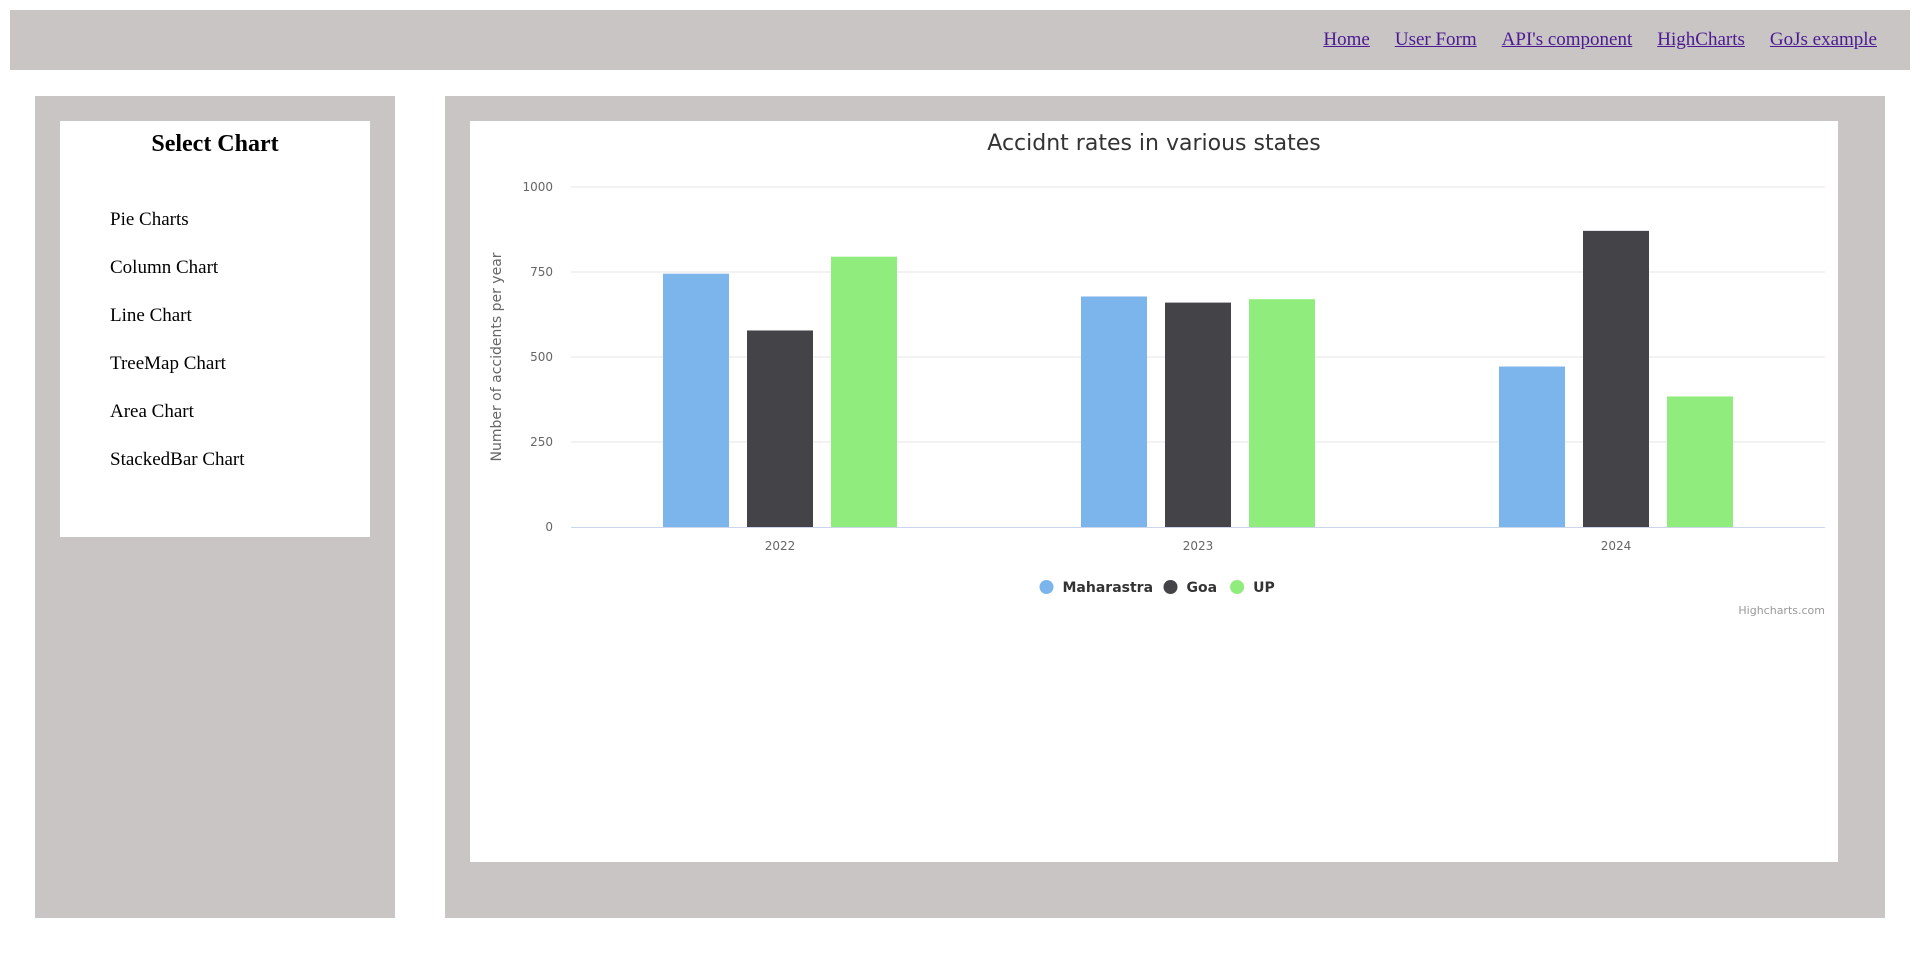 This screenshot has height=970, width=1920. I want to click on legend-item: Goa, so click(1190, 588).